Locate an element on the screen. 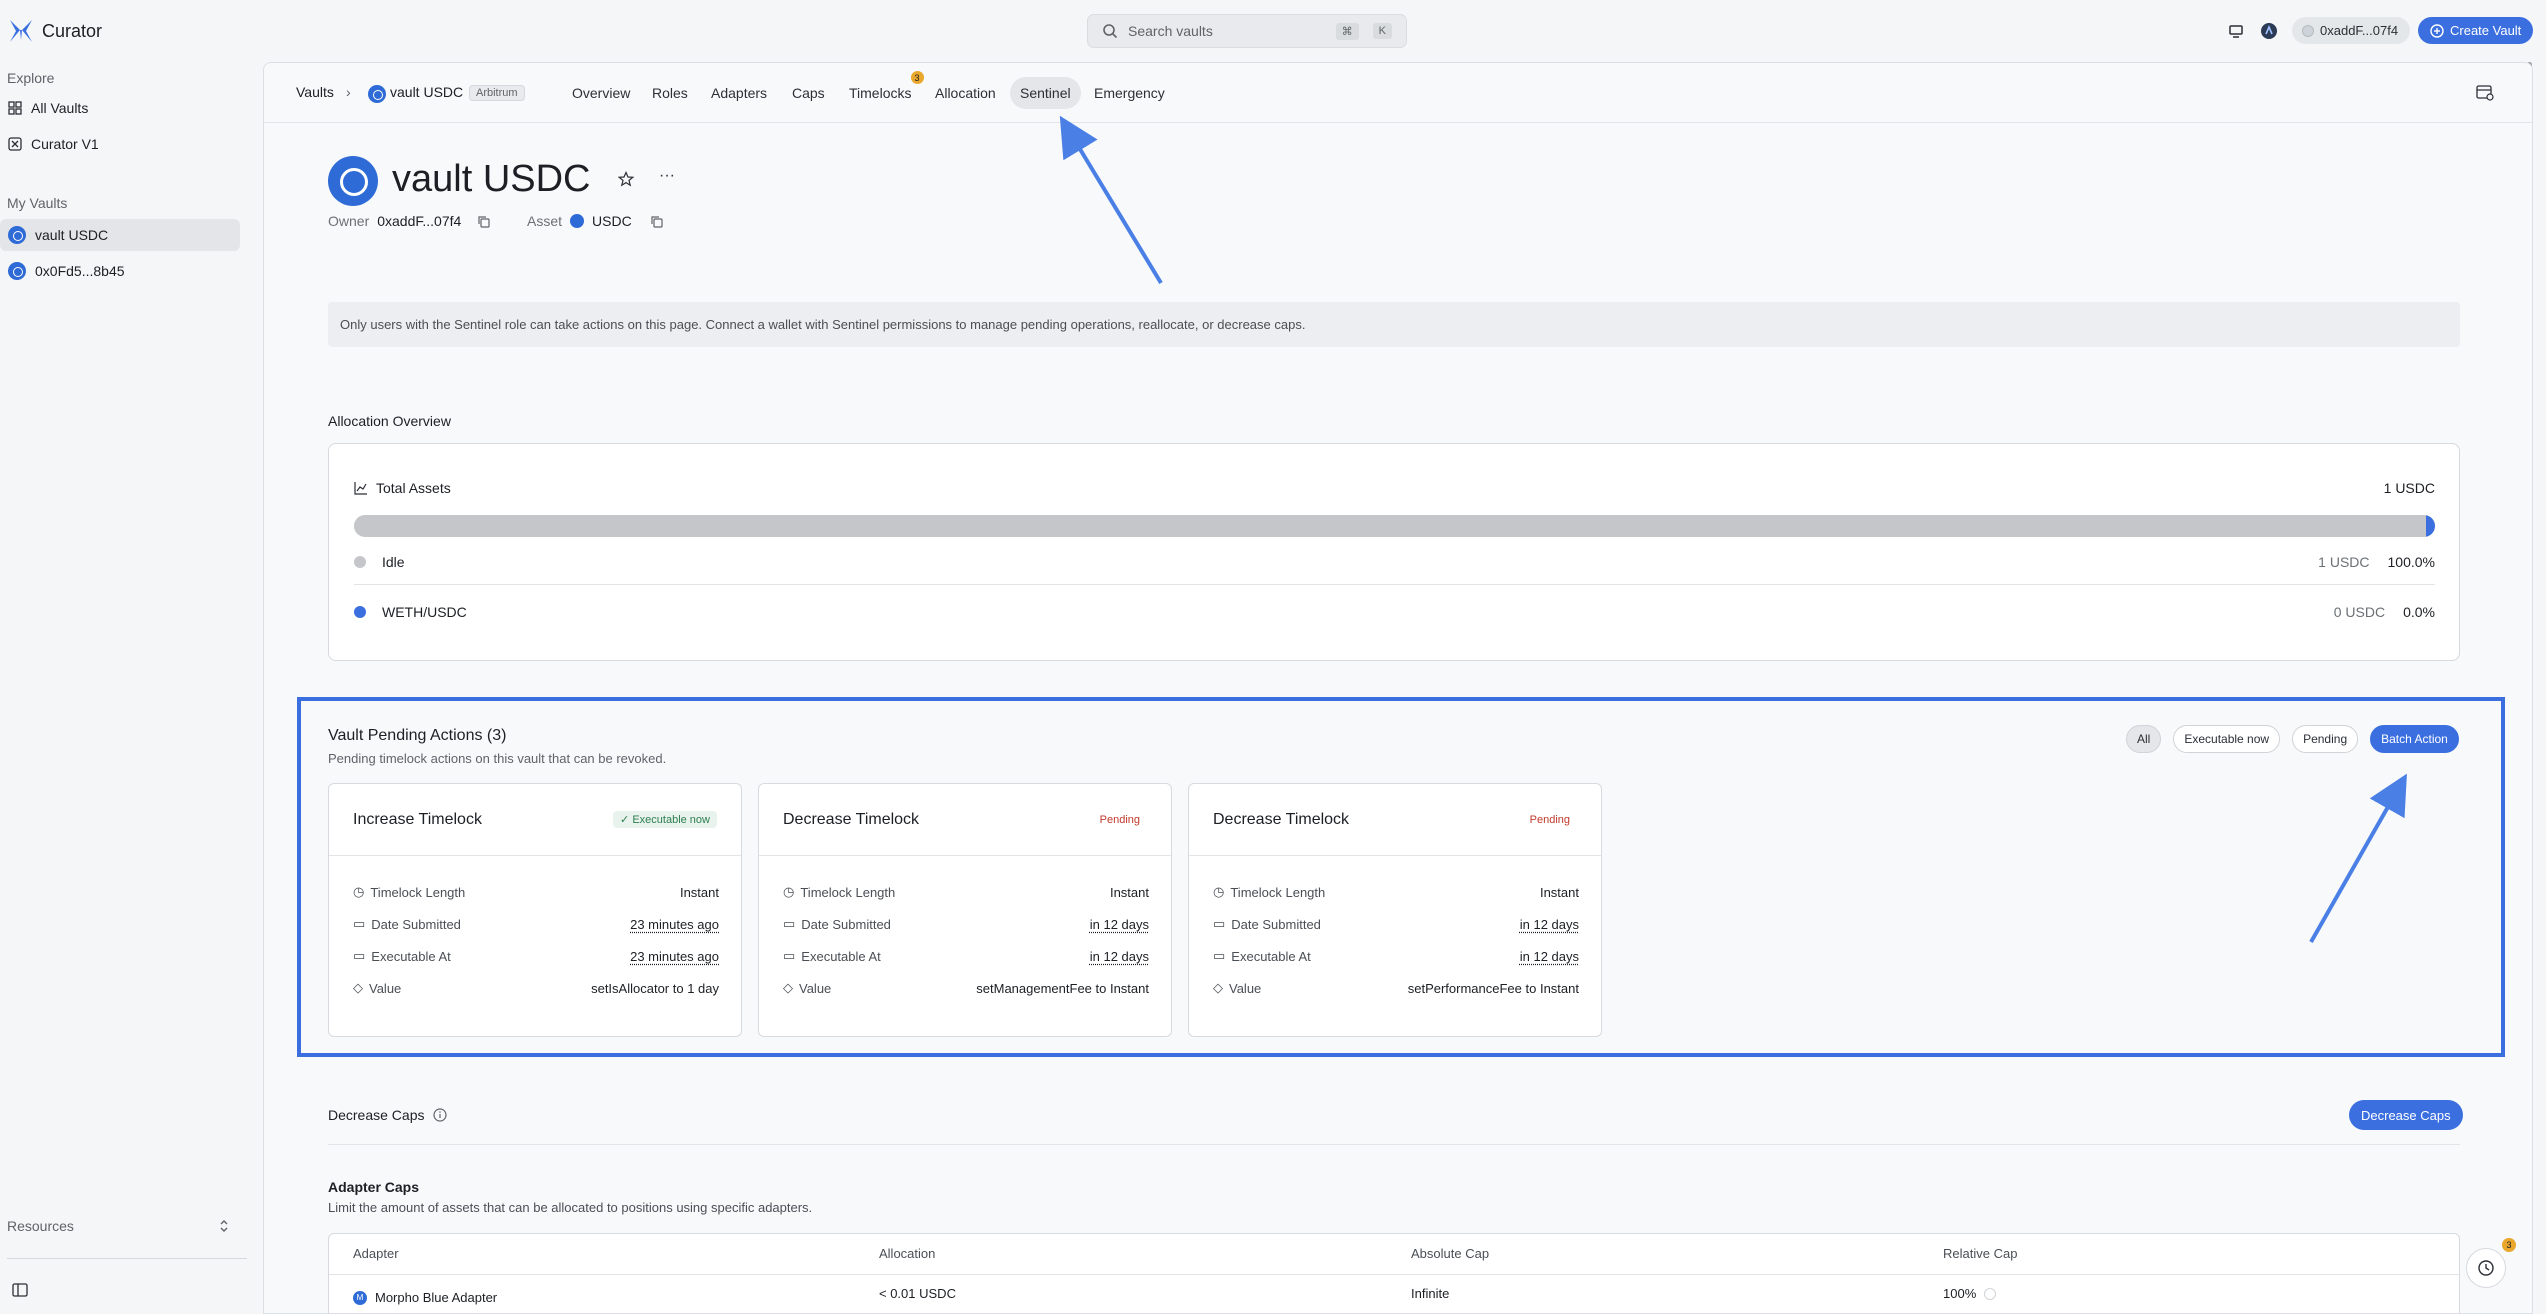 This screenshot has width=2546, height=1314. tab-label: Sentinel is located at coordinates (1045, 93).